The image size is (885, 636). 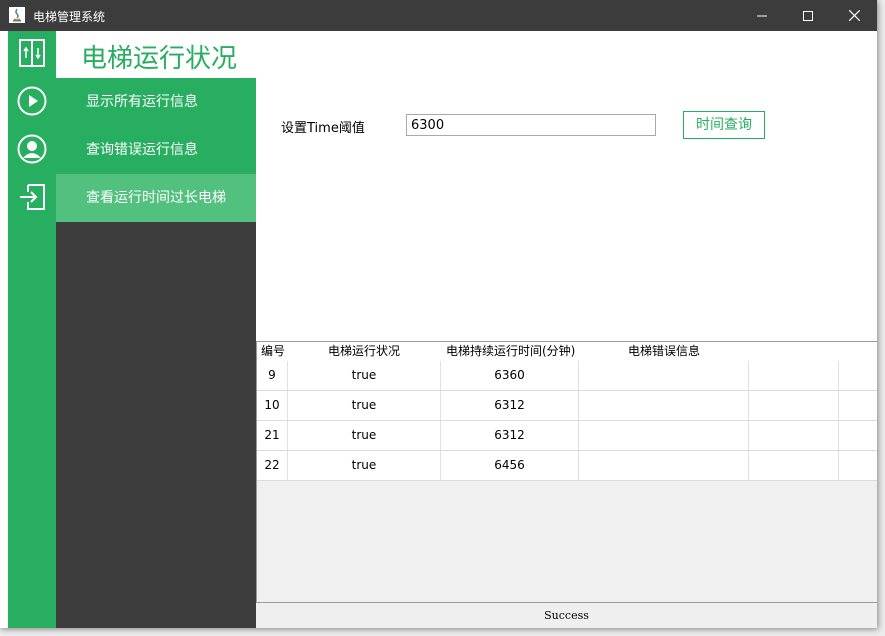 What do you see at coordinates (17, 15) in the screenshot?
I see `java-app-icon` at bounding box center [17, 15].